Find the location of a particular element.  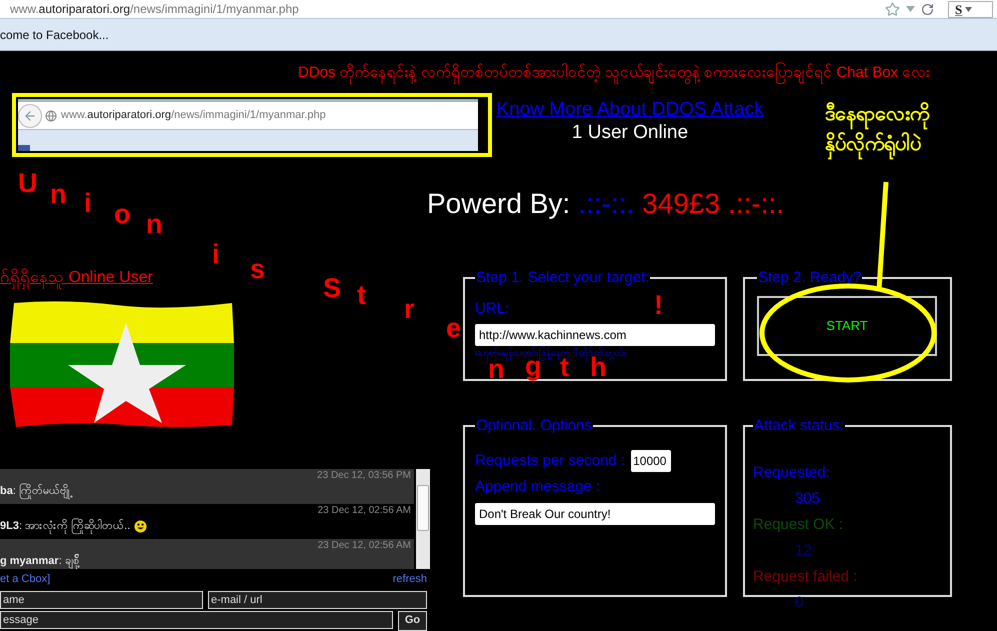

panel-legend: Step 1. Select your target: is located at coordinates (562, 278).